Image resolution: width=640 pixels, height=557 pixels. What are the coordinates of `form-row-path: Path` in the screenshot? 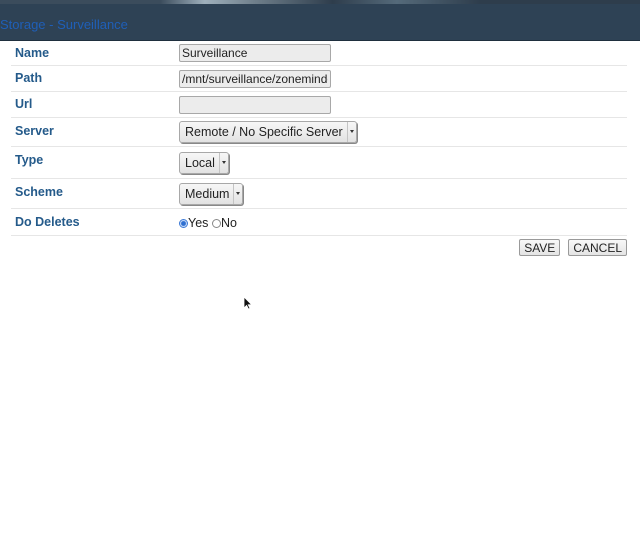 It's located at (319, 78).